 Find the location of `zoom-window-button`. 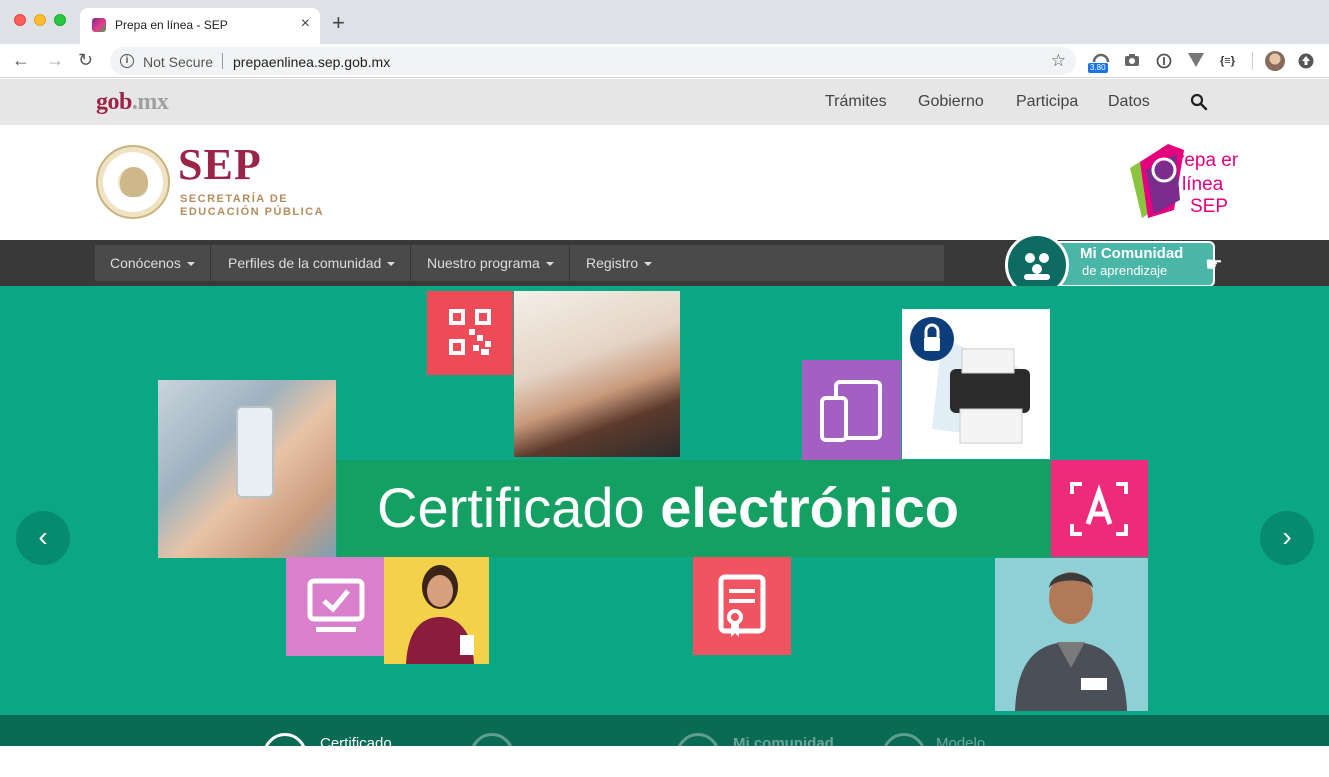

zoom-window-button is located at coordinates (60, 20).